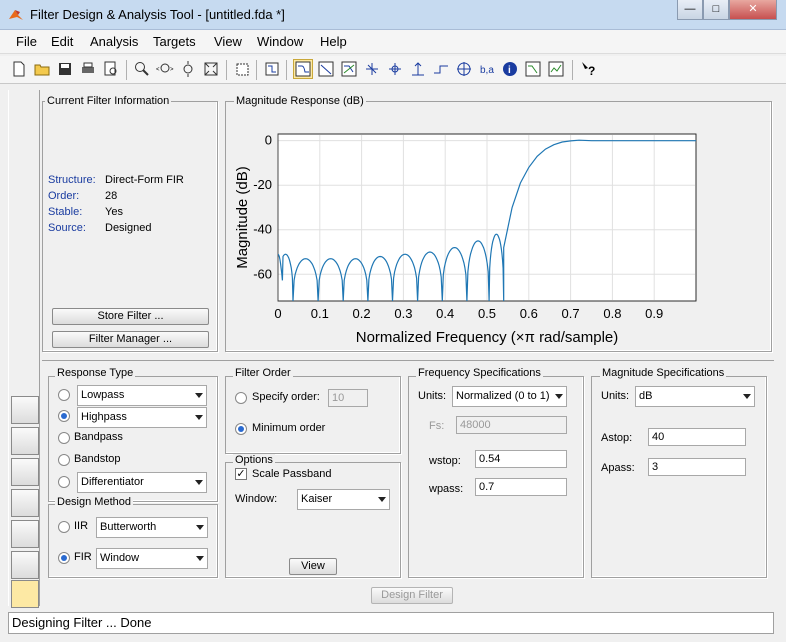  I want to click on fs-label: Fs:, so click(437, 426).